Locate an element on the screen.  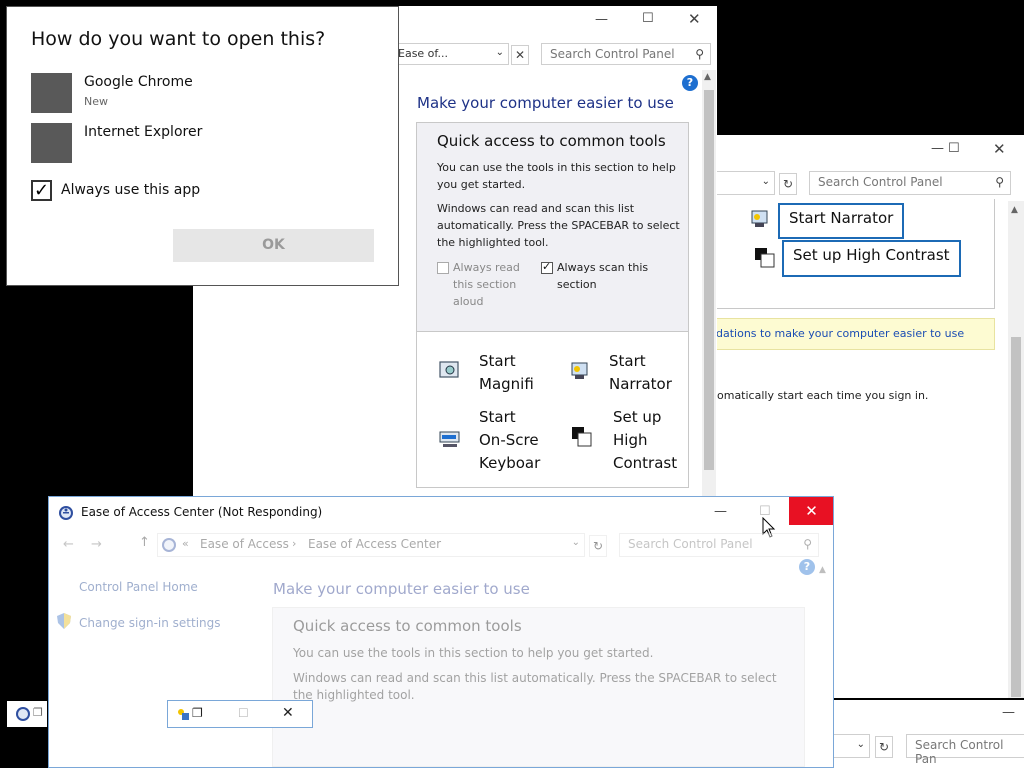
sidebar-item-signin: Change sign-in settings is located at coordinates (150, 623).